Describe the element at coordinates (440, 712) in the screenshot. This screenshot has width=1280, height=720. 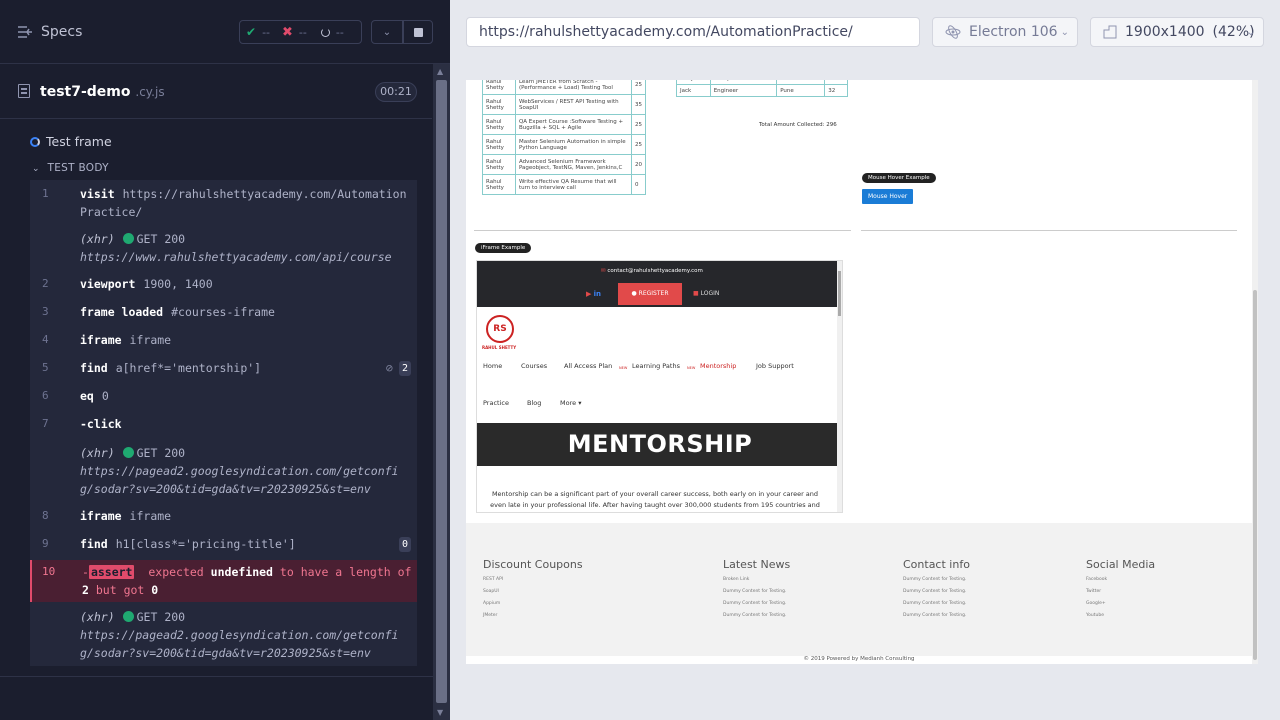
I see `scroll-down-icon: ▼` at that location.